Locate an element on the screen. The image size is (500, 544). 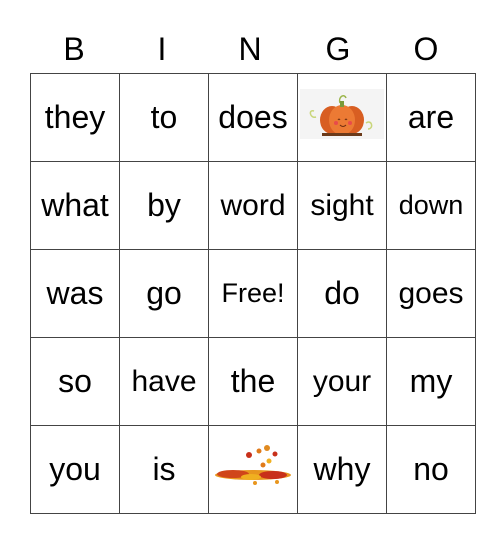
header-letter-n: N is located at coordinates (250, 49).